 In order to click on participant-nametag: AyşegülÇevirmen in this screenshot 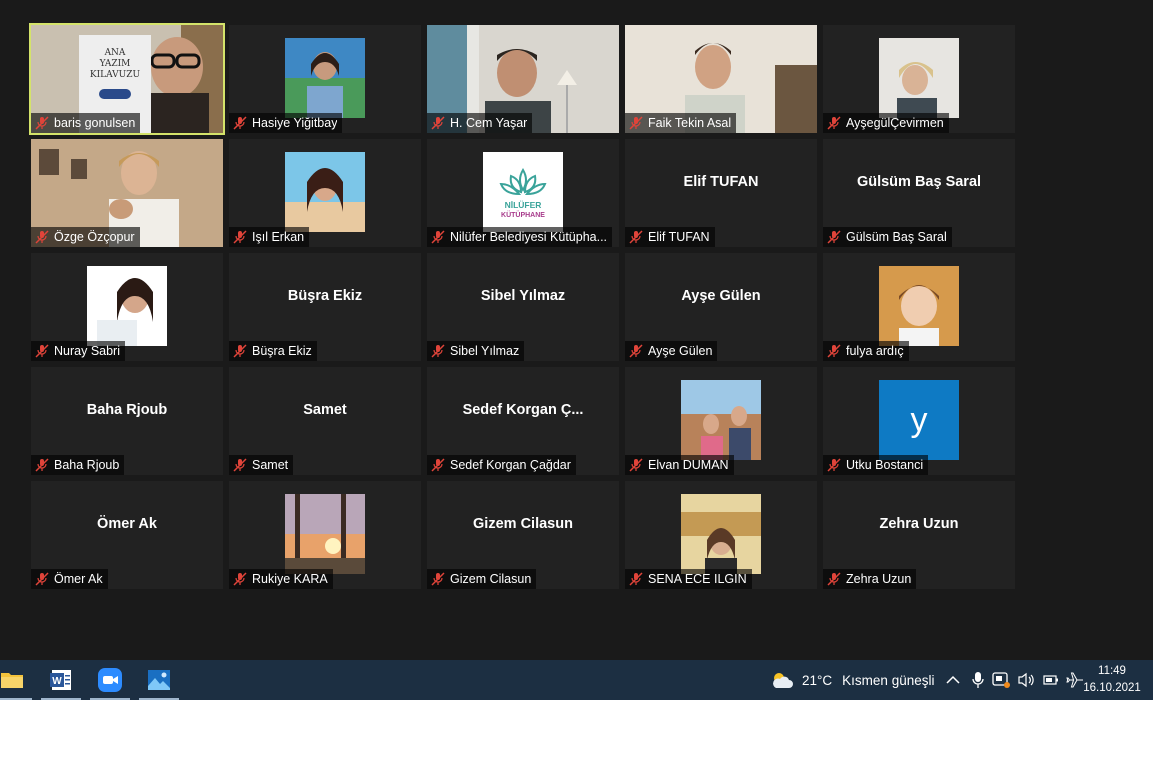, I will do `click(886, 123)`.